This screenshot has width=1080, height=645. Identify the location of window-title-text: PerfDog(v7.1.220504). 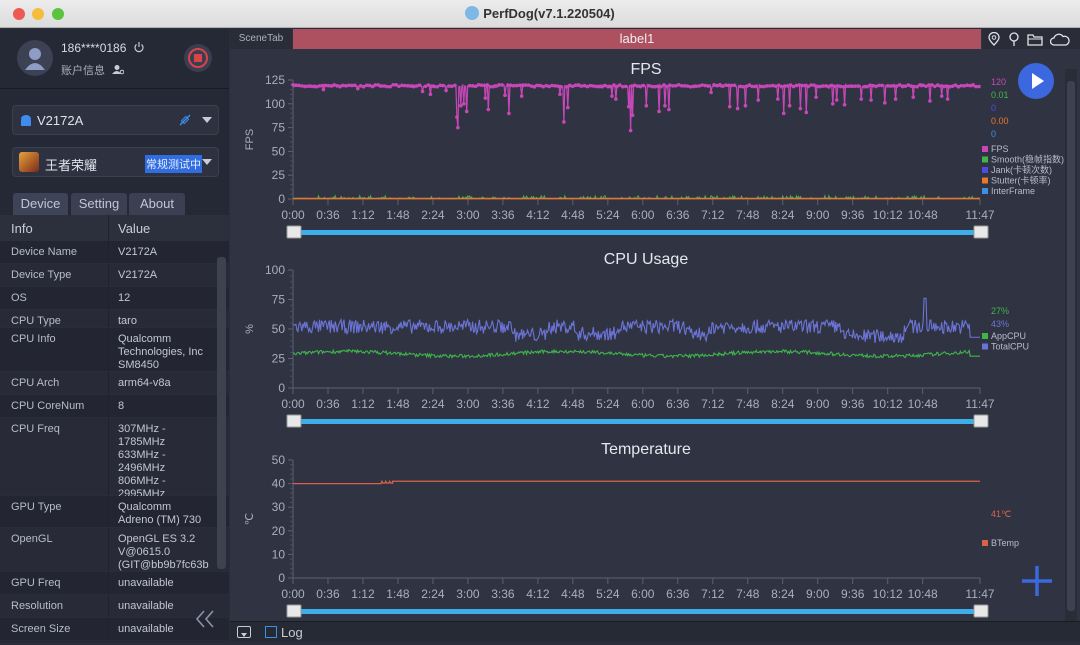
(549, 13).